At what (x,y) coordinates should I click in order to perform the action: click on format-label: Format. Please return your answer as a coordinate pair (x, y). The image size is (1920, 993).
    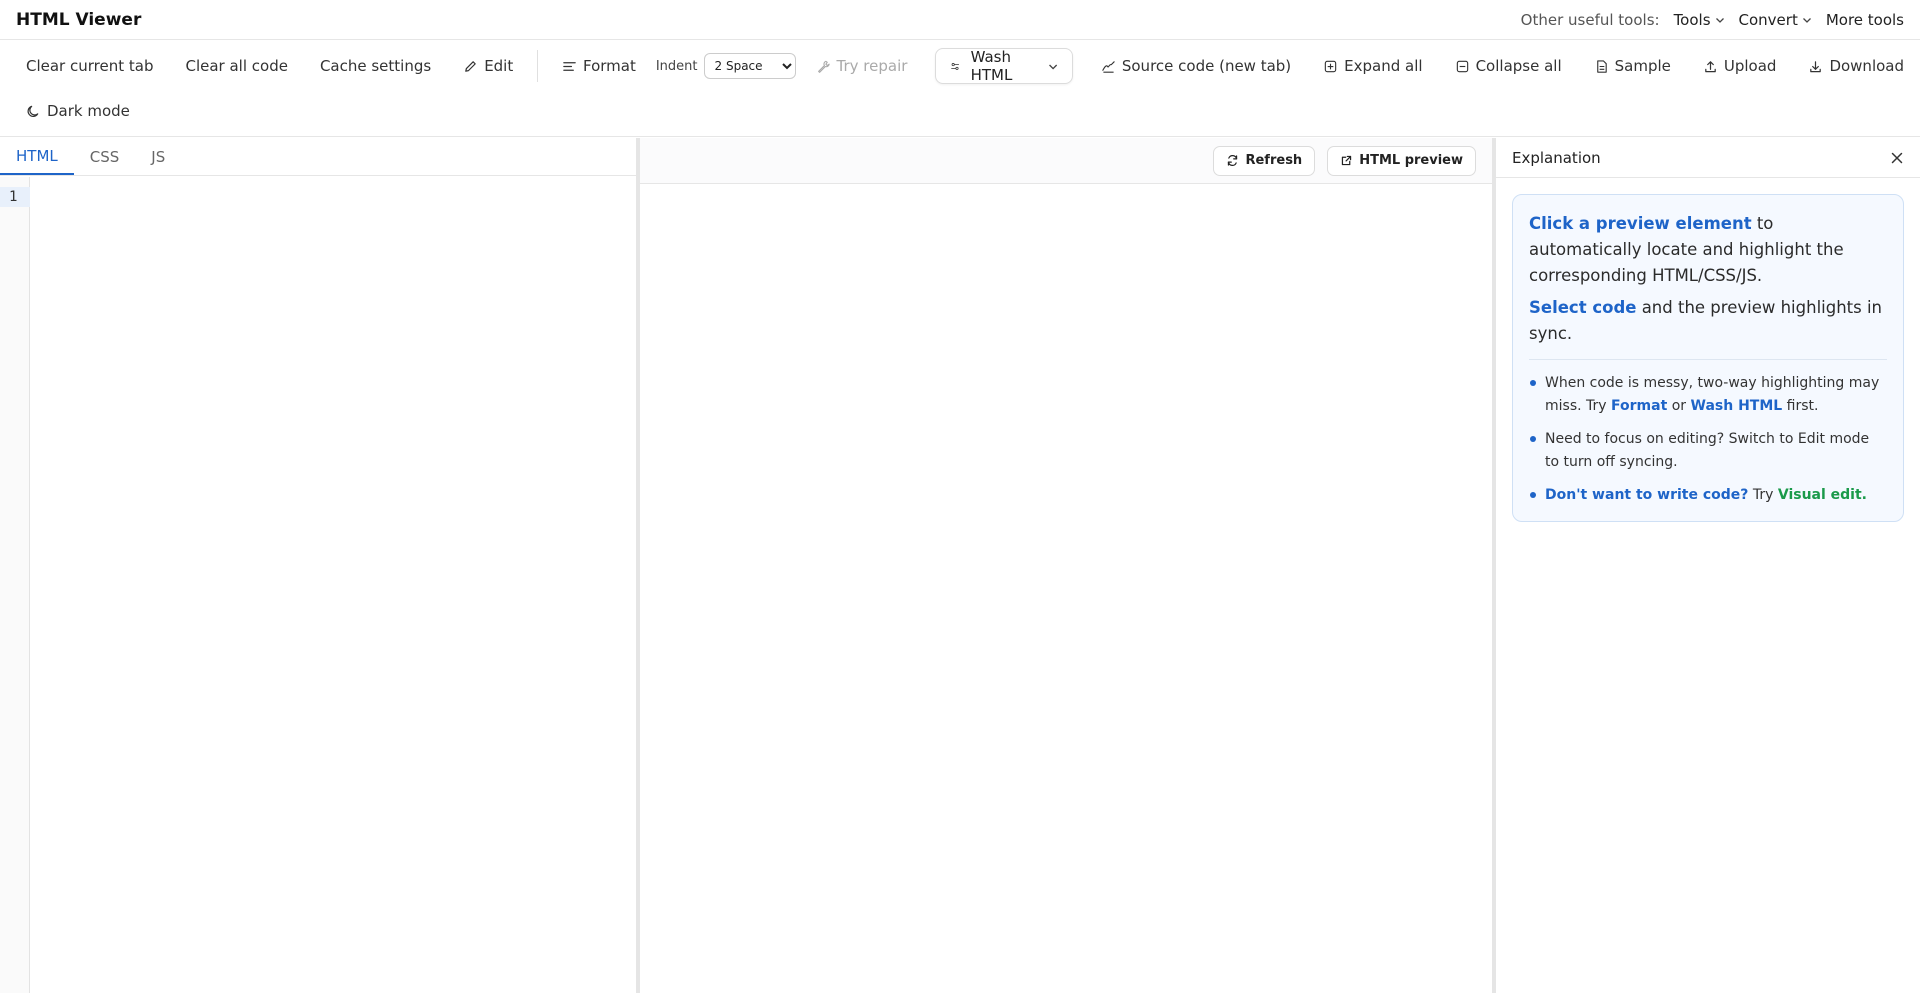
    Looking at the image, I should click on (609, 66).